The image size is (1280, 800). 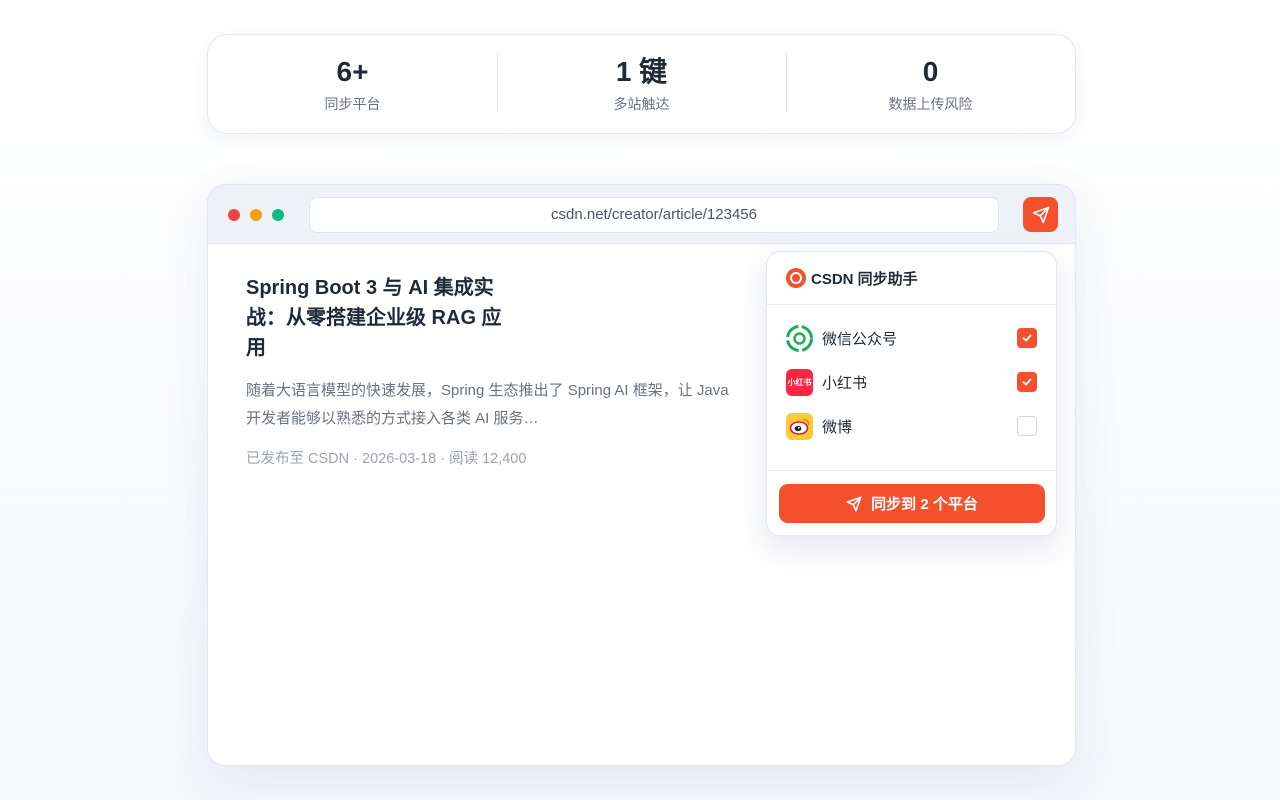 I want to click on close-window-dot, so click(x=234, y=215).